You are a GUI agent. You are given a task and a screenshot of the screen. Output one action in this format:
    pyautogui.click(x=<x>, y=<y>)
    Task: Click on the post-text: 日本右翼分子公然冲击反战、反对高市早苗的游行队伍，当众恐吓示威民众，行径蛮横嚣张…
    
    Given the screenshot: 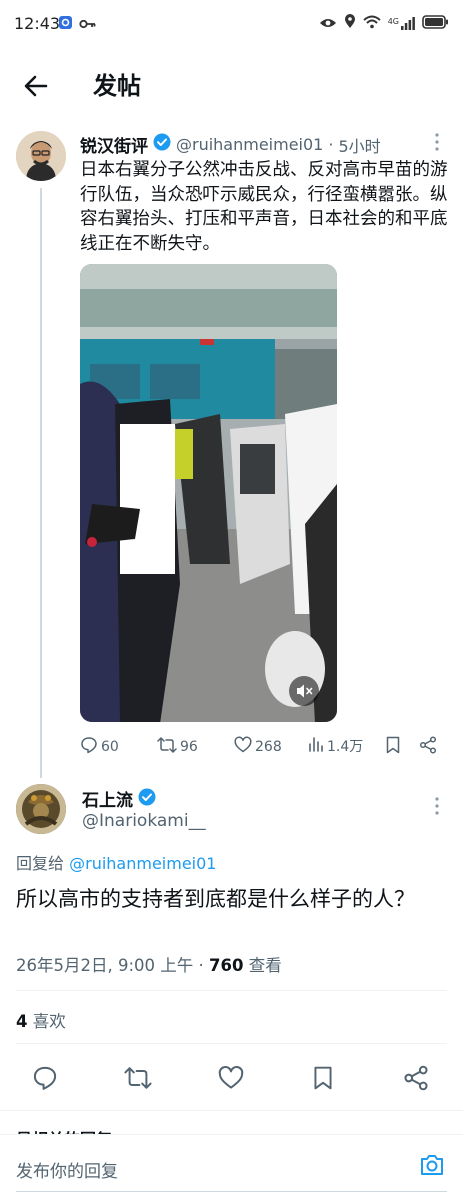 What is the action you would take?
    pyautogui.click(x=264, y=207)
    